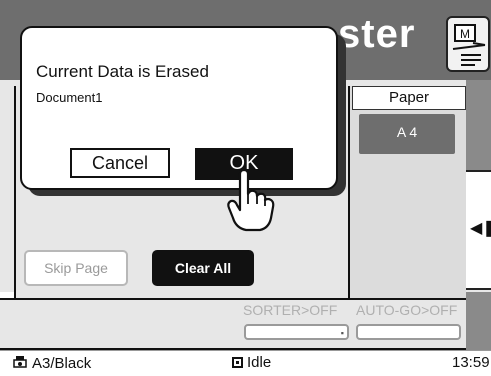 The height and width of the screenshot is (376, 491). What do you see at coordinates (377, 34) in the screenshot?
I see `page-title-text: ster` at bounding box center [377, 34].